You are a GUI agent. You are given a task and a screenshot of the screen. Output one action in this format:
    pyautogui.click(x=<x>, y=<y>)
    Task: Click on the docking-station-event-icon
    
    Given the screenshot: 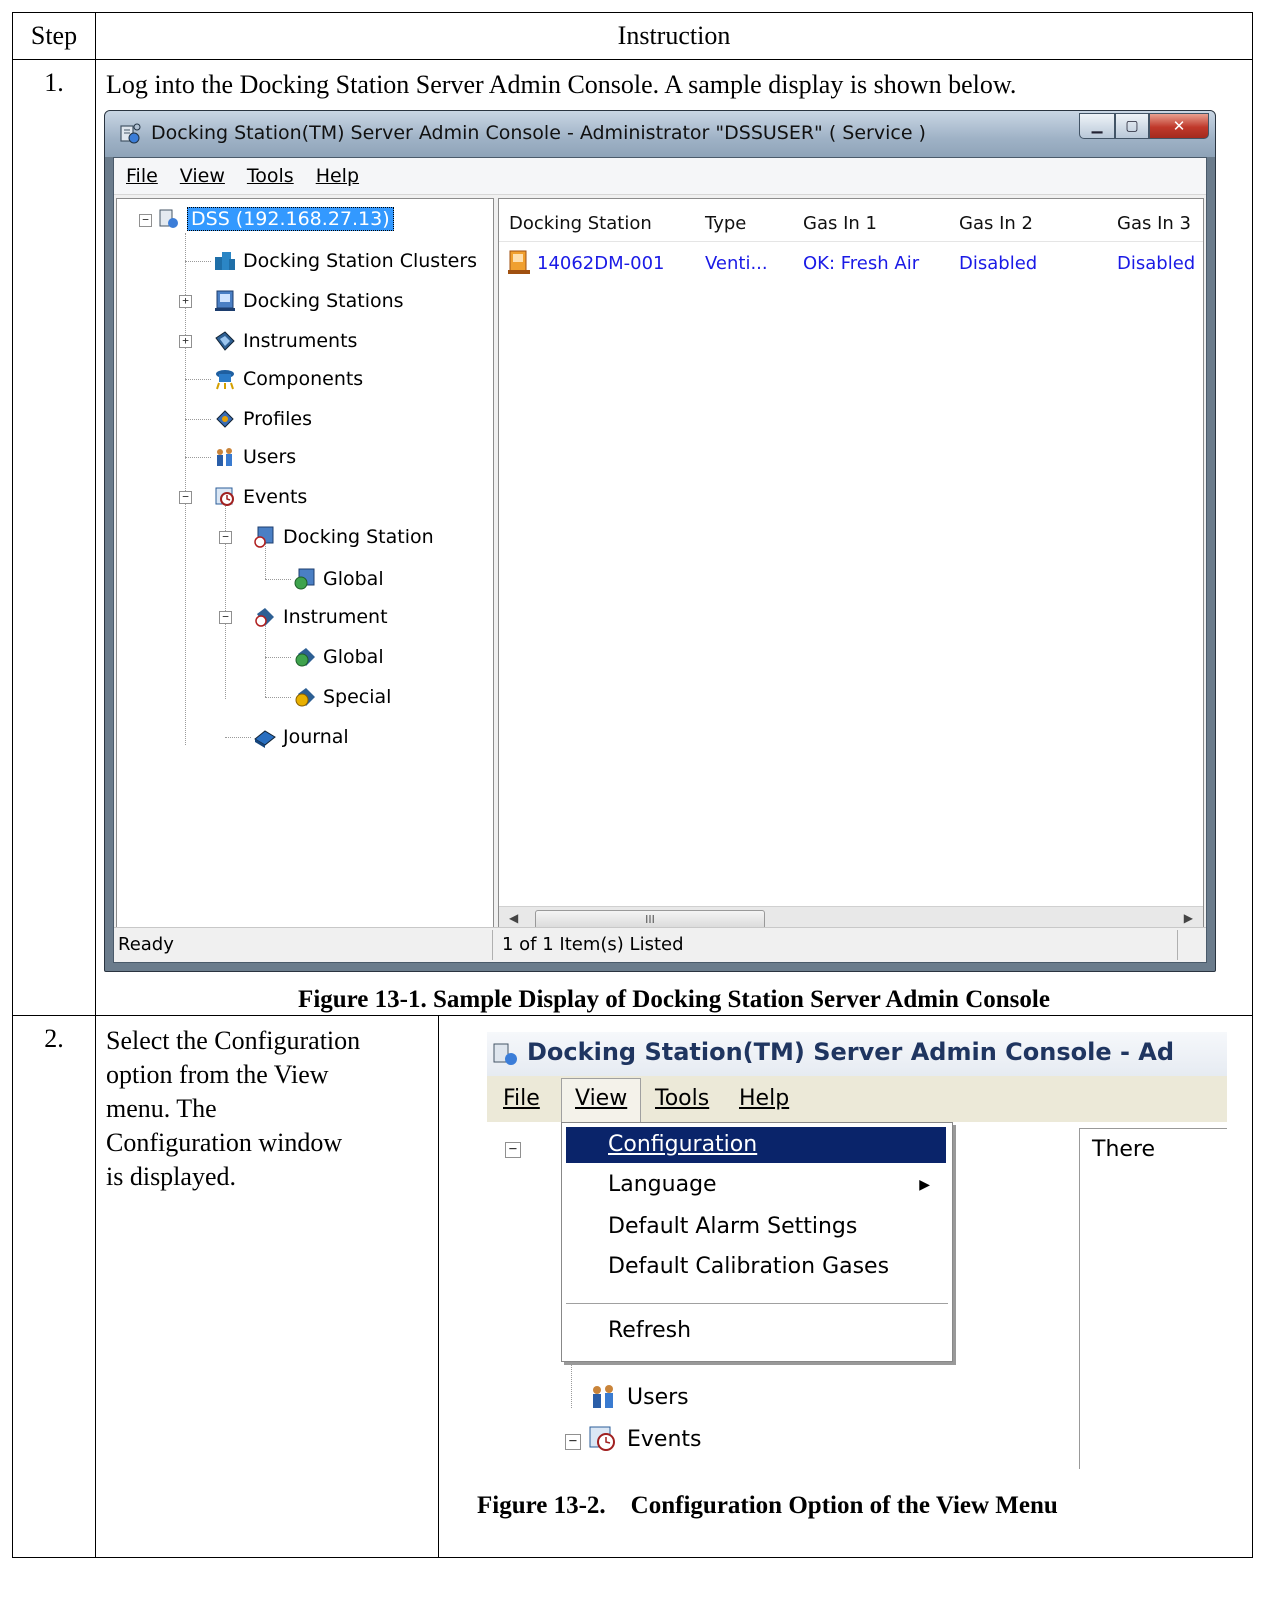 What is the action you would take?
    pyautogui.click(x=265, y=537)
    